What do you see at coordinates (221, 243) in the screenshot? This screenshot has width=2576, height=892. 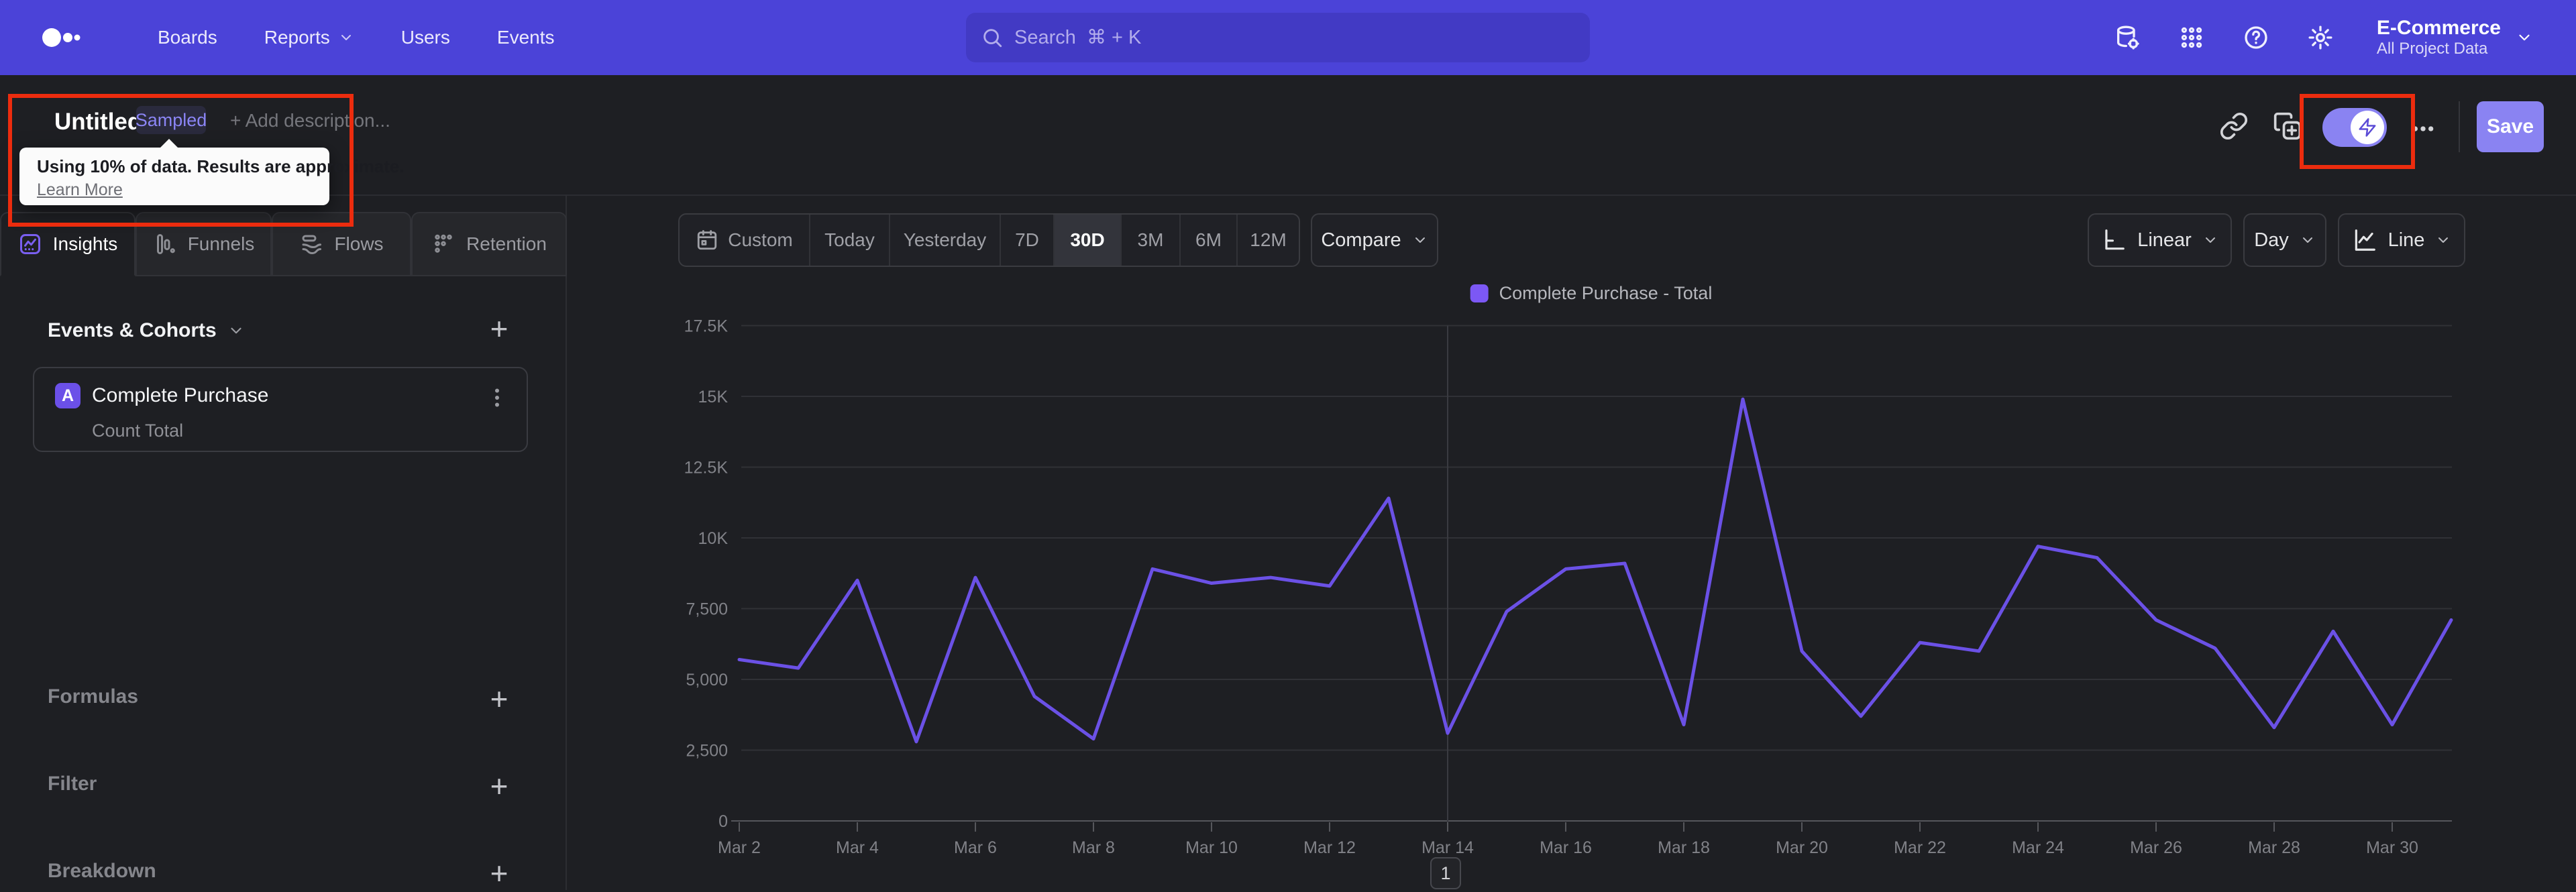 I see `tab-label: Funnels` at bounding box center [221, 243].